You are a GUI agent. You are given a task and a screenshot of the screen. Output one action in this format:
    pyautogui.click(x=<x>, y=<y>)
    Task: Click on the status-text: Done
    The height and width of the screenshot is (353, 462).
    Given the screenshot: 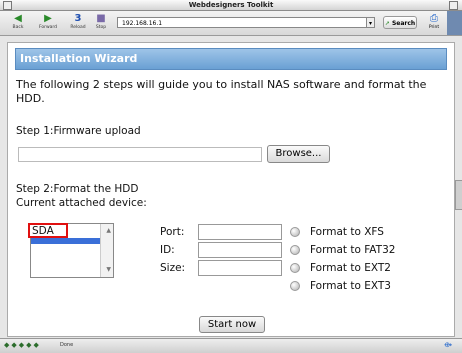 What is the action you would take?
    pyautogui.click(x=67, y=345)
    